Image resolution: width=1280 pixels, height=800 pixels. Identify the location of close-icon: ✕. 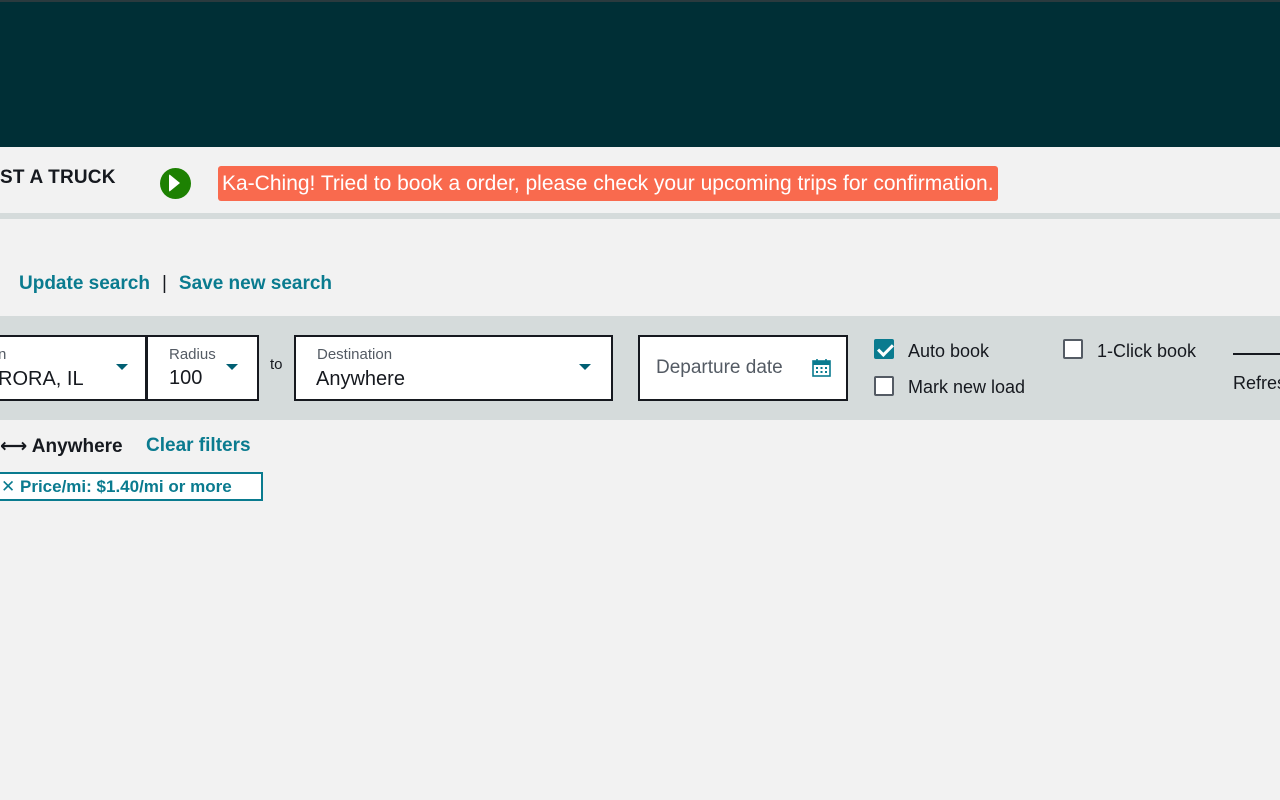
(8, 486).